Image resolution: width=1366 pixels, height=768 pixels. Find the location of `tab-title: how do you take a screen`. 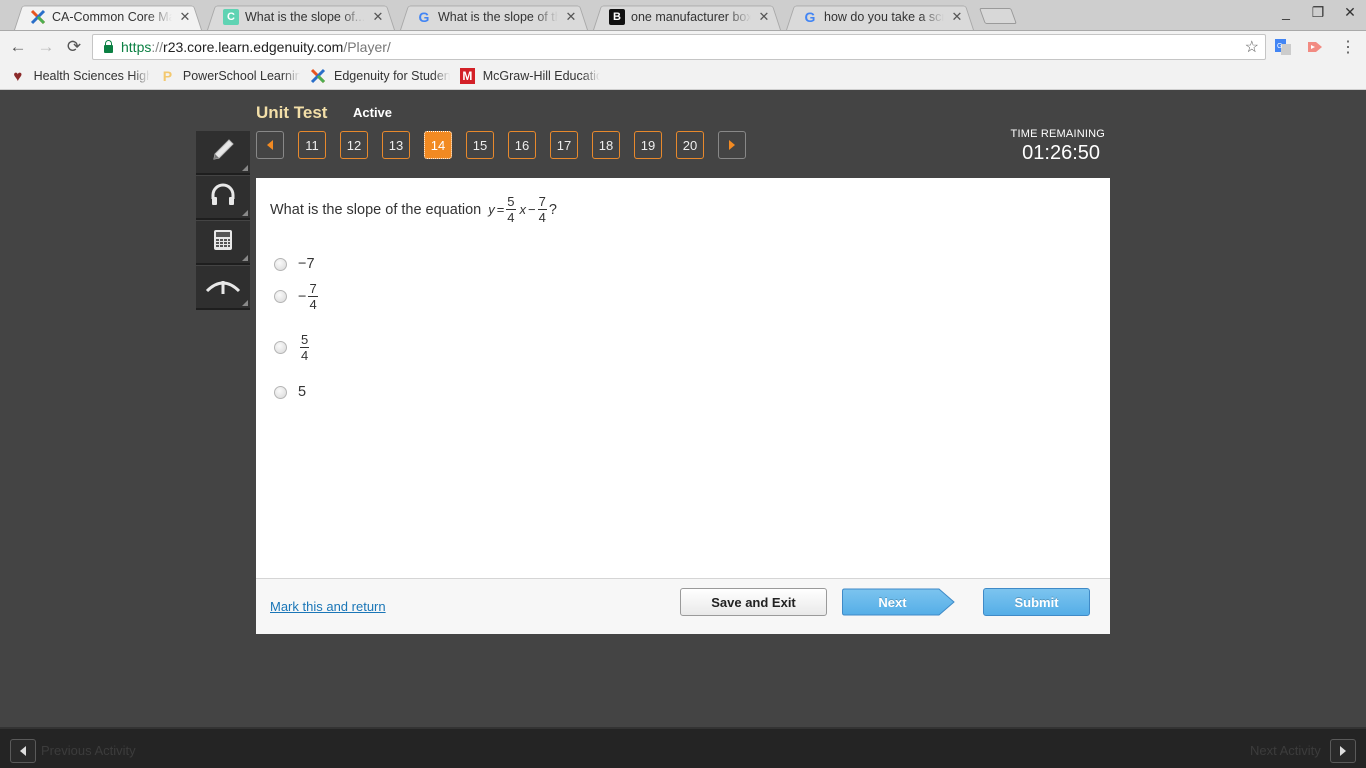

tab-title: how do you take a screen is located at coordinates (884, 16).